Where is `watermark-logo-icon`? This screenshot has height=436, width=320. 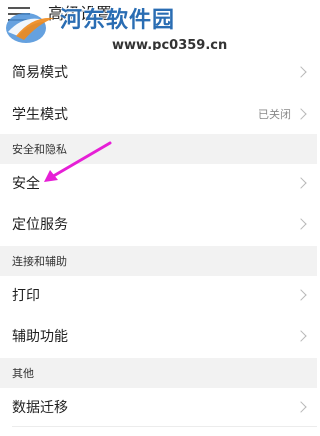
watermark-logo-icon is located at coordinates (30, 28).